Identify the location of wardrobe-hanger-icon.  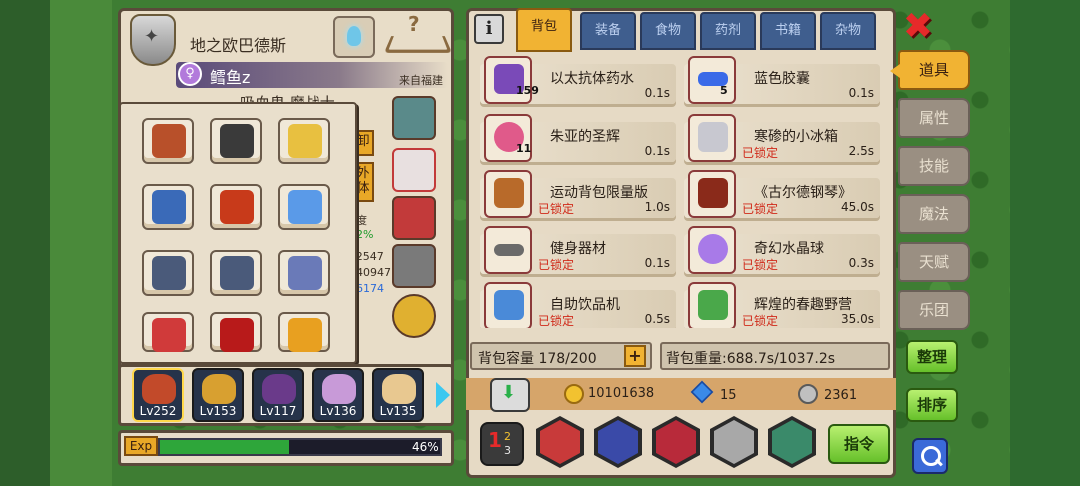
(415, 35).